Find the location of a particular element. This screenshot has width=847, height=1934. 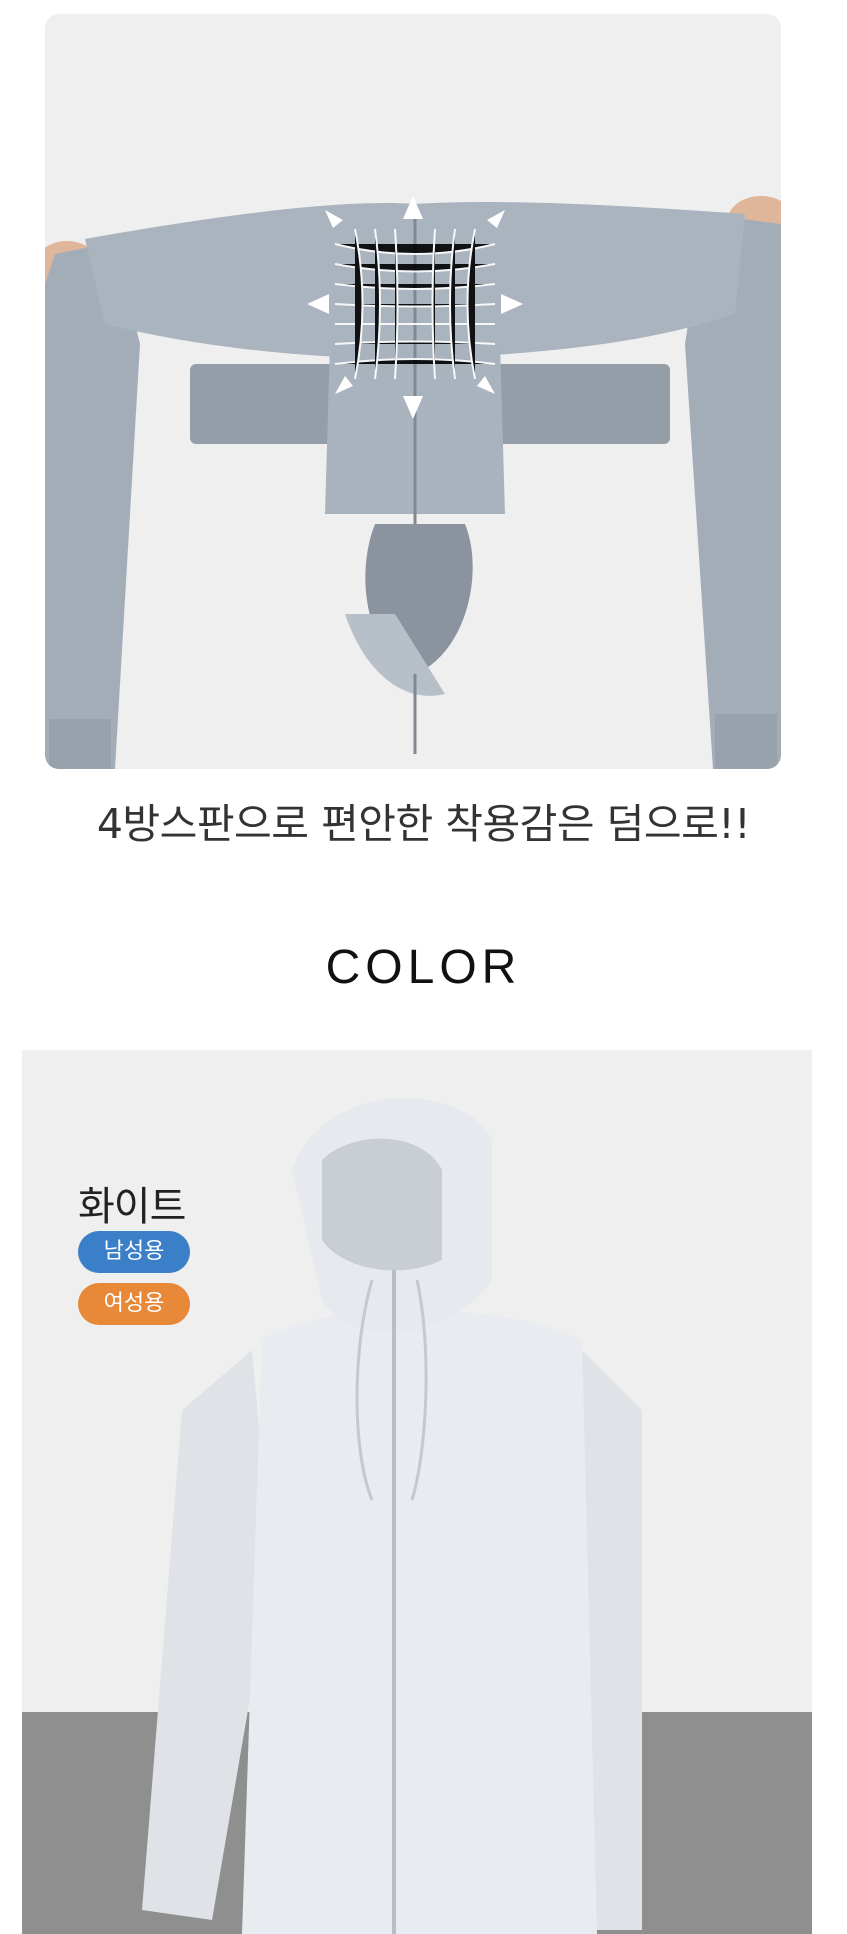

hood-inner is located at coordinates (382, 1204).